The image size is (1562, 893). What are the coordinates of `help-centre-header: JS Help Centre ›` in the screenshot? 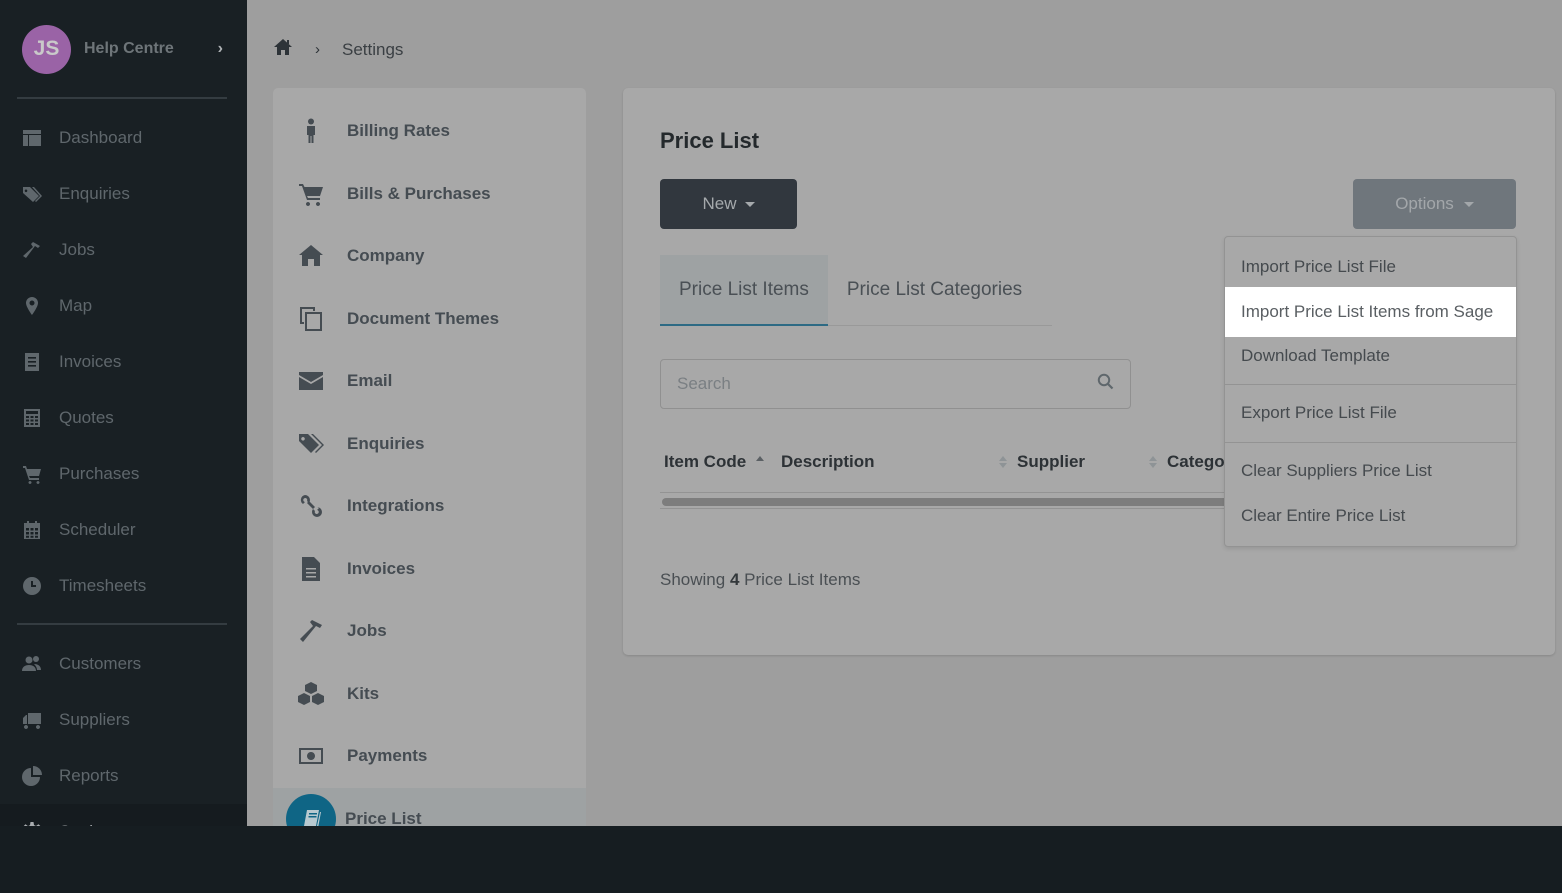 It's located at (124, 49).